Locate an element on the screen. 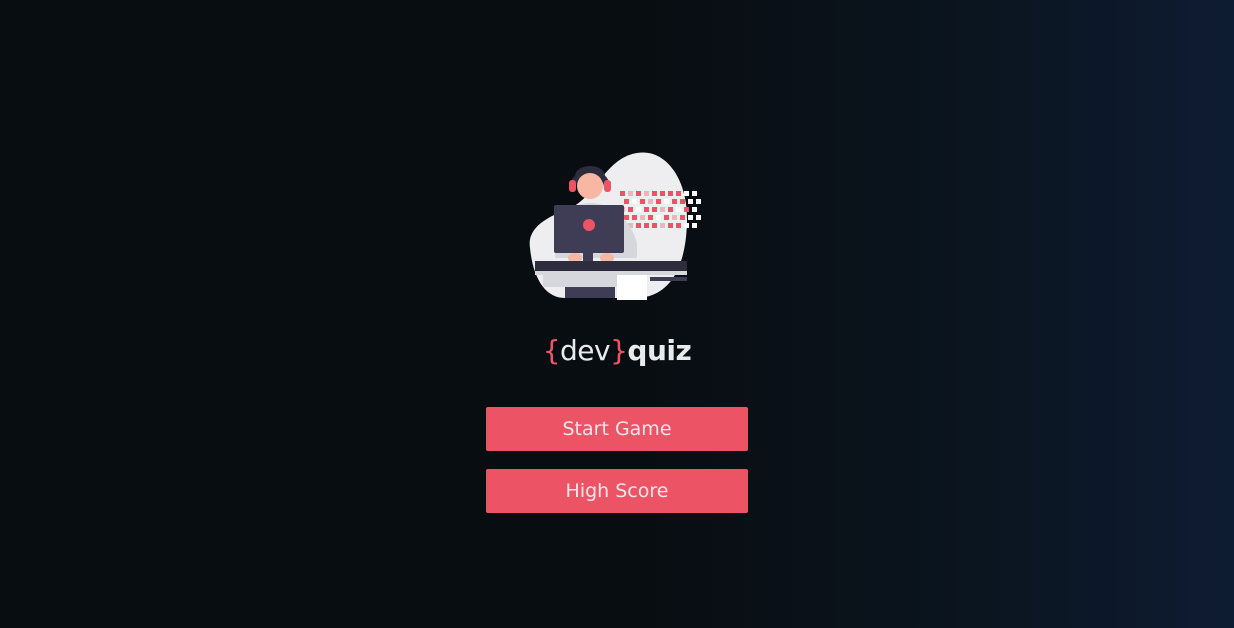  developer-laptop-icon is located at coordinates (615, 226).